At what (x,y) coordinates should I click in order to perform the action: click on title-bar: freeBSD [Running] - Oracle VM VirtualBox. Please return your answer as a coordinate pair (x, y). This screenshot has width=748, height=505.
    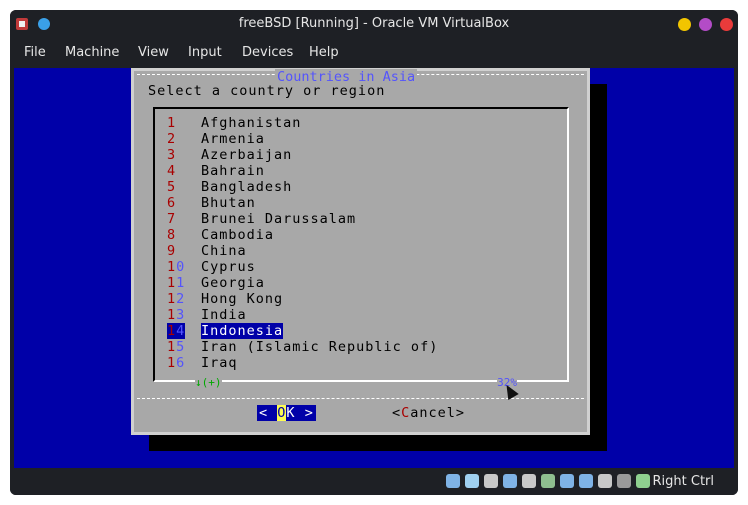
    Looking at the image, I should click on (374, 24).